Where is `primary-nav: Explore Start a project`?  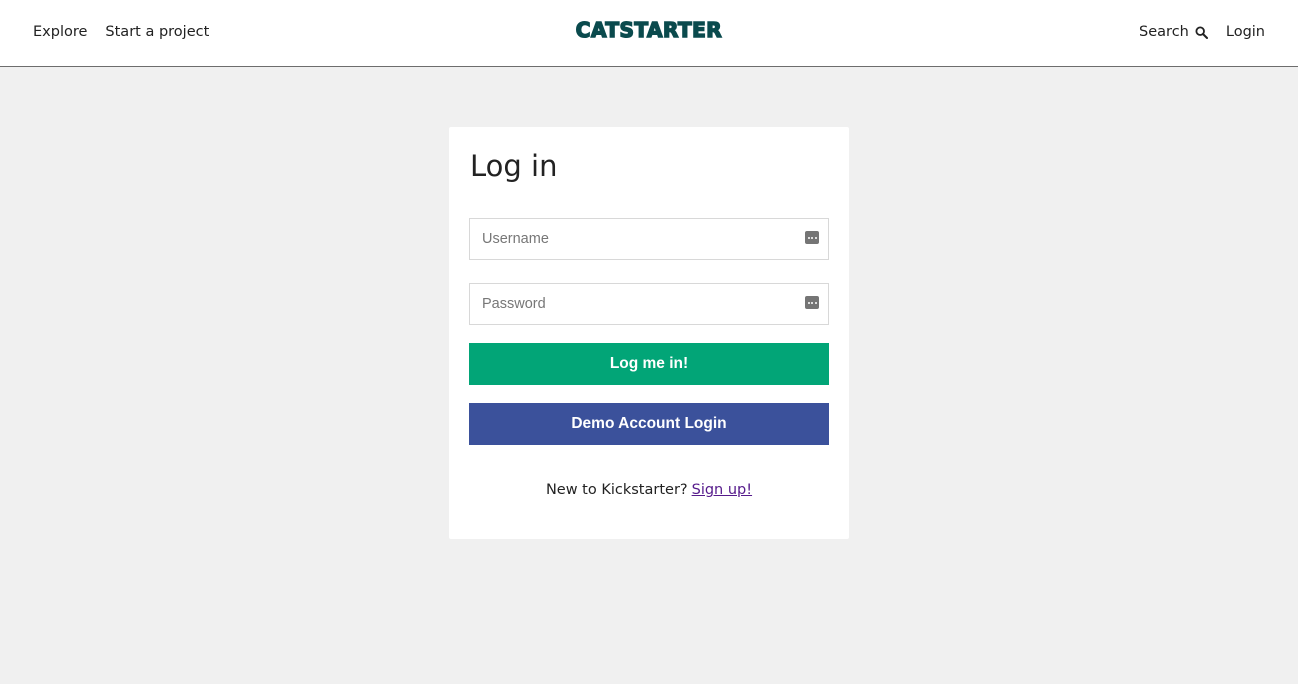
primary-nav: Explore Start a project is located at coordinates (121, 32).